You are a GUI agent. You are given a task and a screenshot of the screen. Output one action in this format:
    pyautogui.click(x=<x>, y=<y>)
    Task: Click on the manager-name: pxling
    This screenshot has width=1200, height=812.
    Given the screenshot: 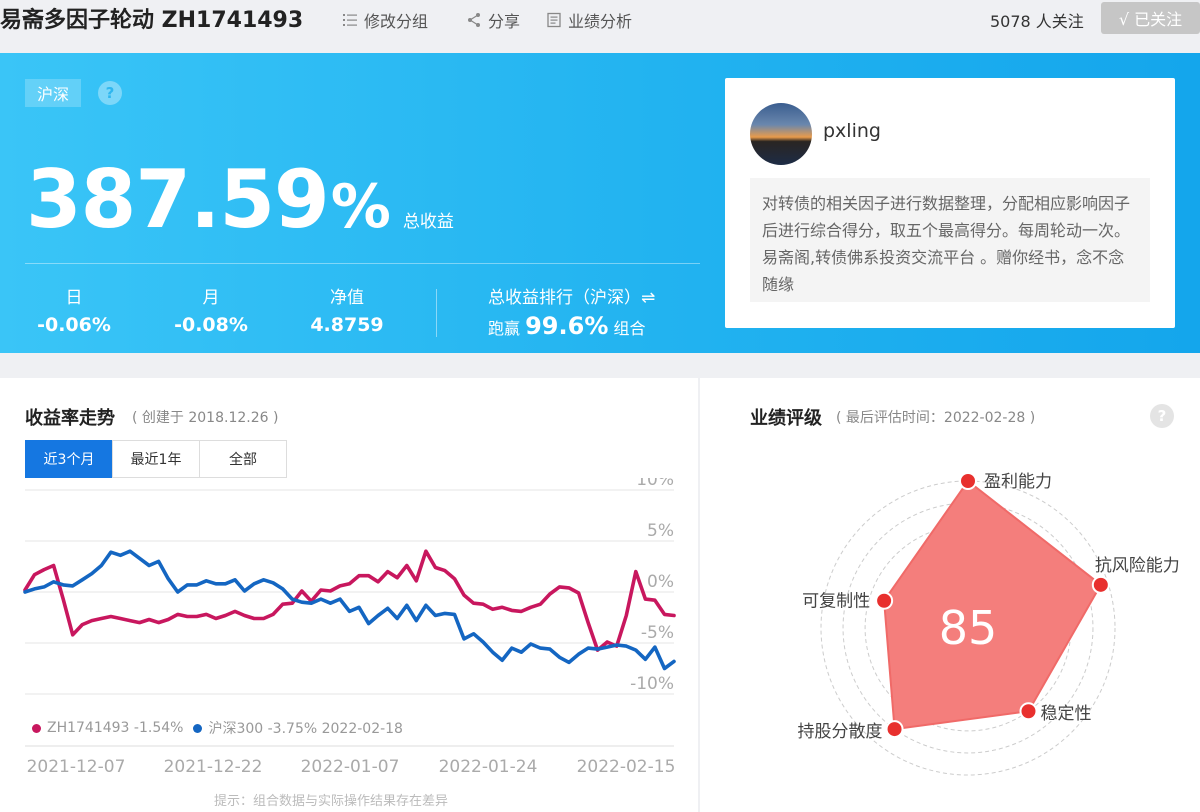 What is the action you would take?
    pyautogui.click(x=852, y=131)
    